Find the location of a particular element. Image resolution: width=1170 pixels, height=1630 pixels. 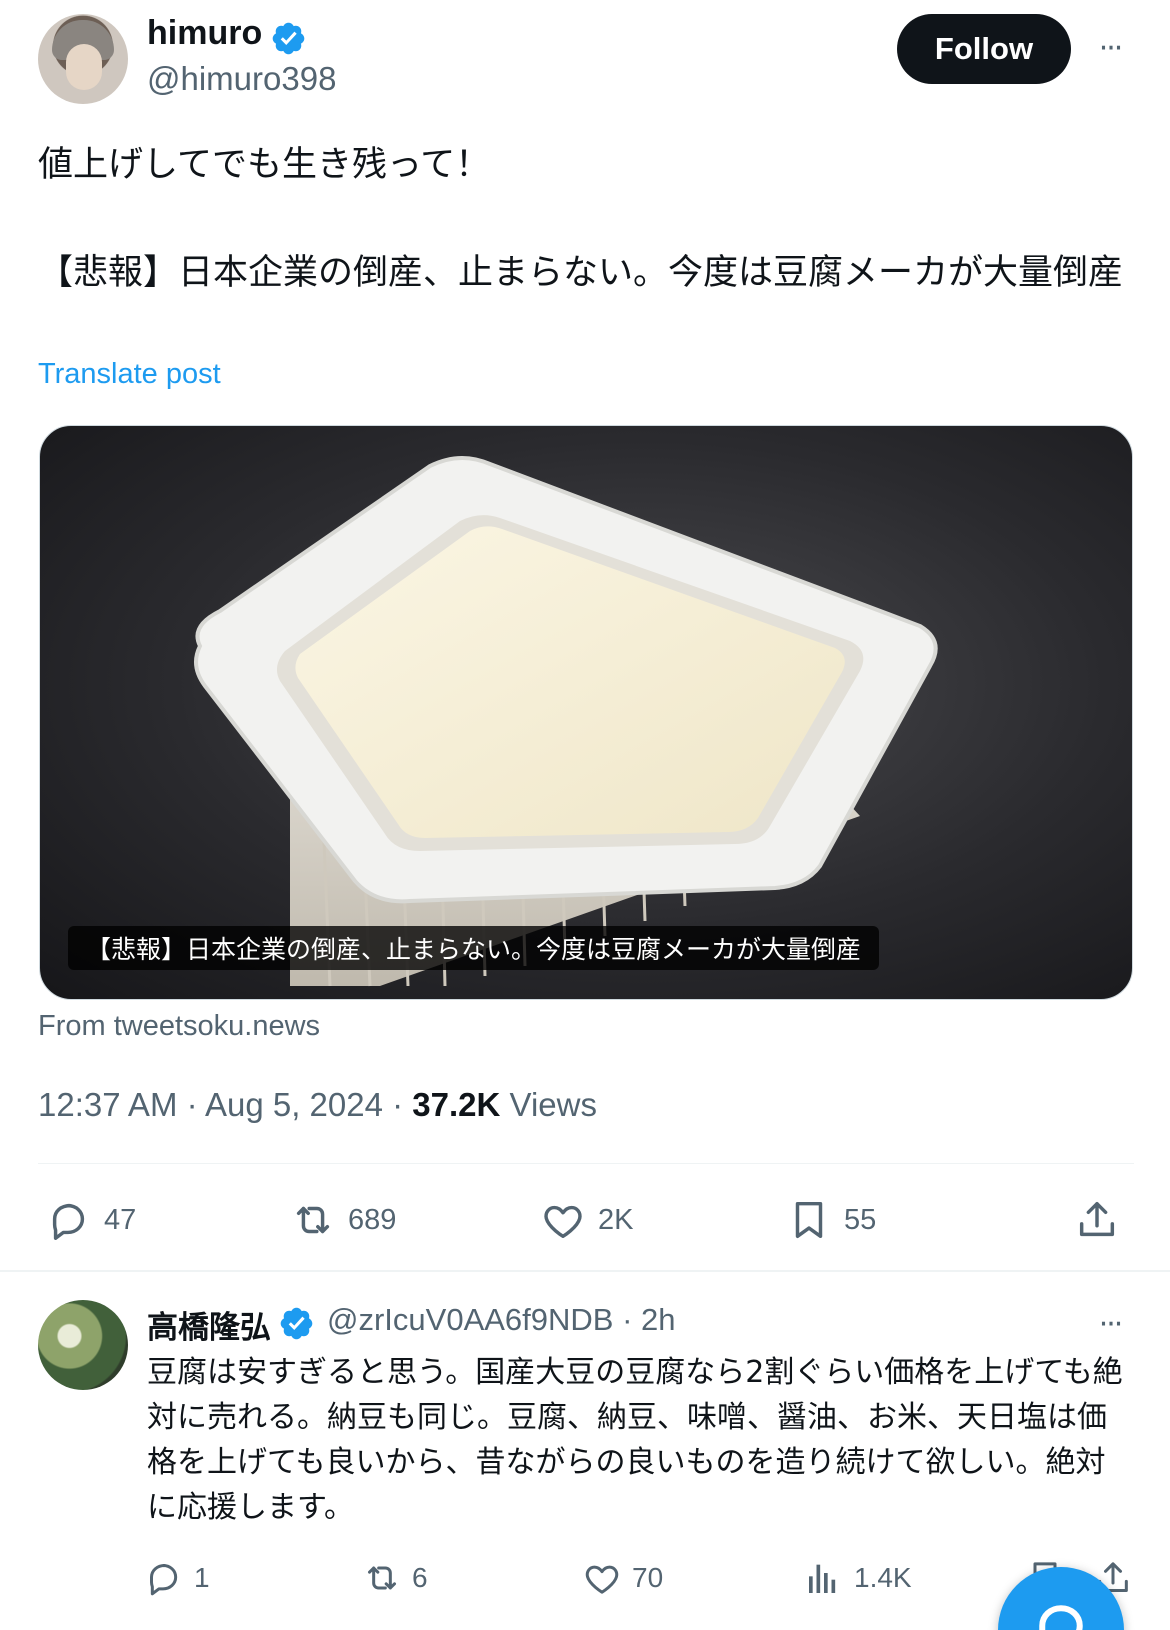

post-text-line-1: 値上げしてでも生き残って！ is located at coordinates (264, 165).